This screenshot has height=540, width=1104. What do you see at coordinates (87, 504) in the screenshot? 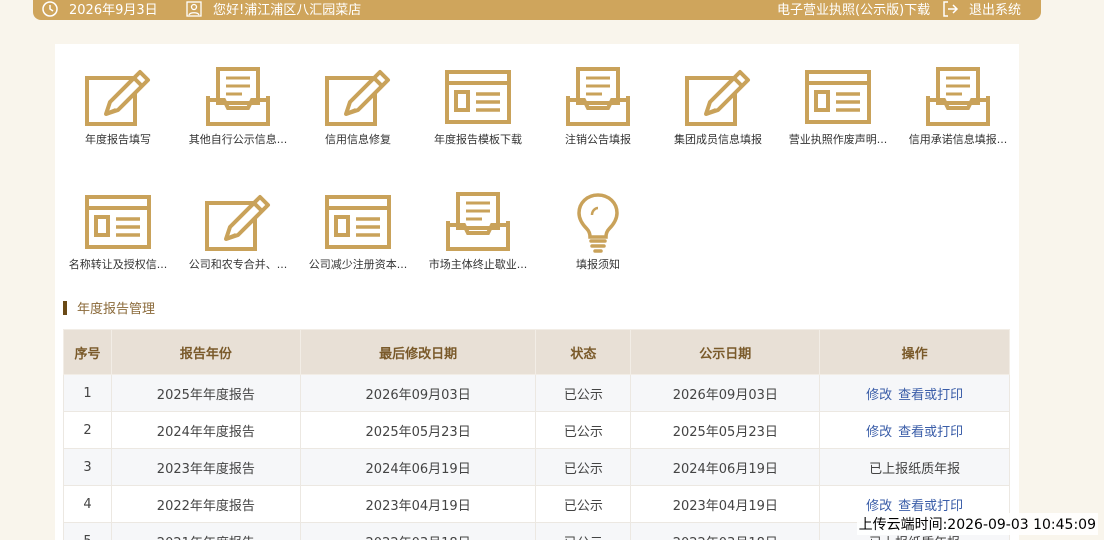
I see `cell-no: 4` at bounding box center [87, 504].